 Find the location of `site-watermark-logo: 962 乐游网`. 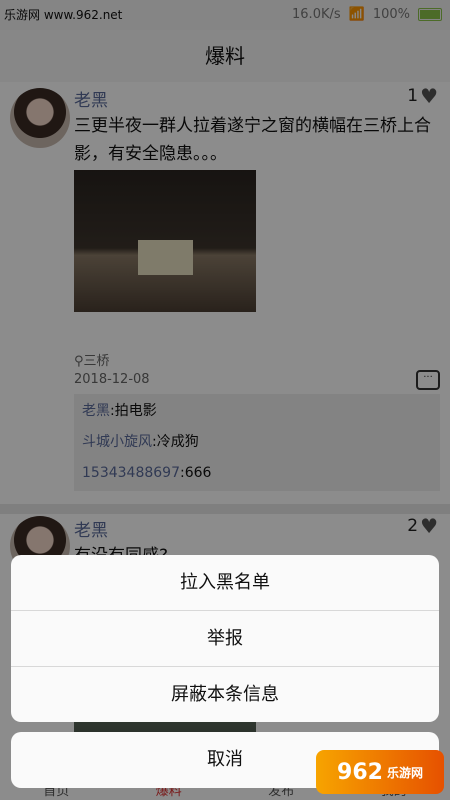

site-watermark-logo: 962 乐游网 is located at coordinates (380, 772).